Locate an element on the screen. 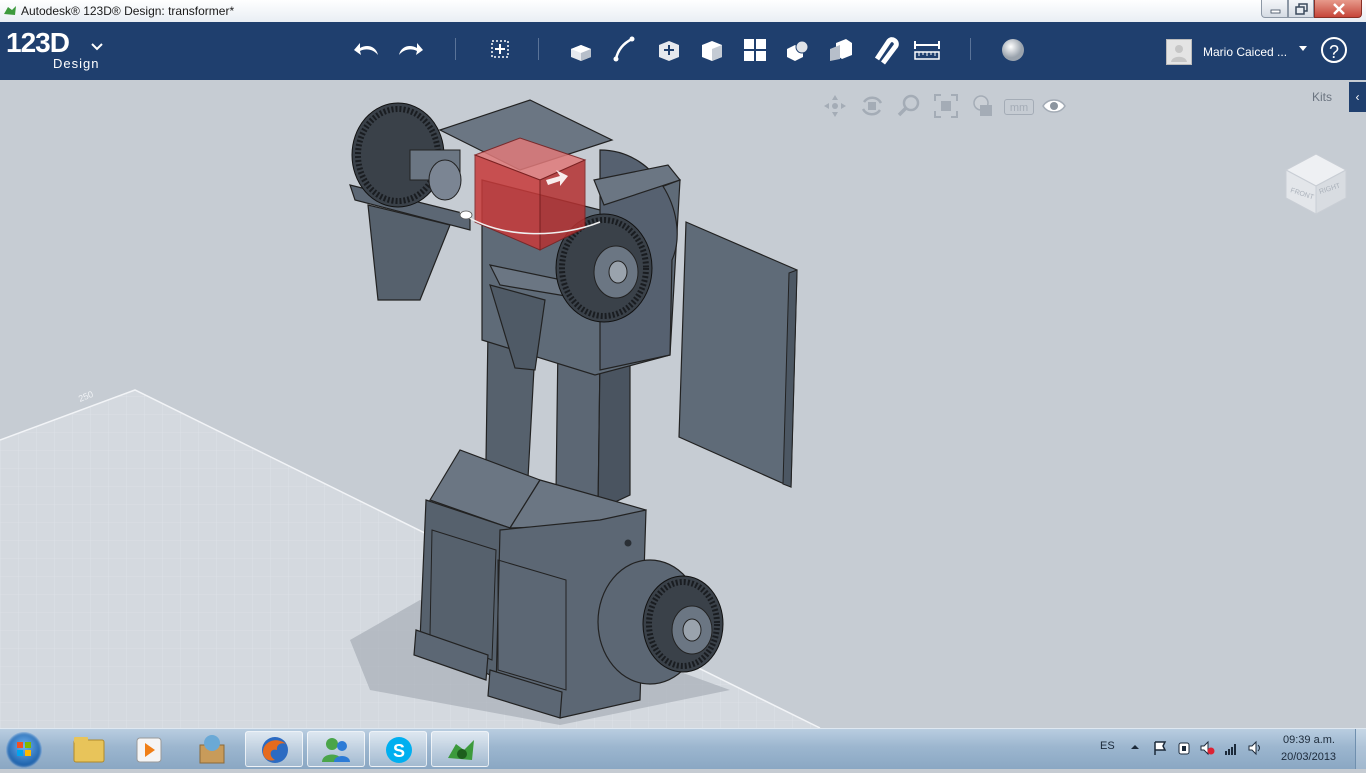 The image size is (1366, 773). transform-button is located at coordinates (500, 50).